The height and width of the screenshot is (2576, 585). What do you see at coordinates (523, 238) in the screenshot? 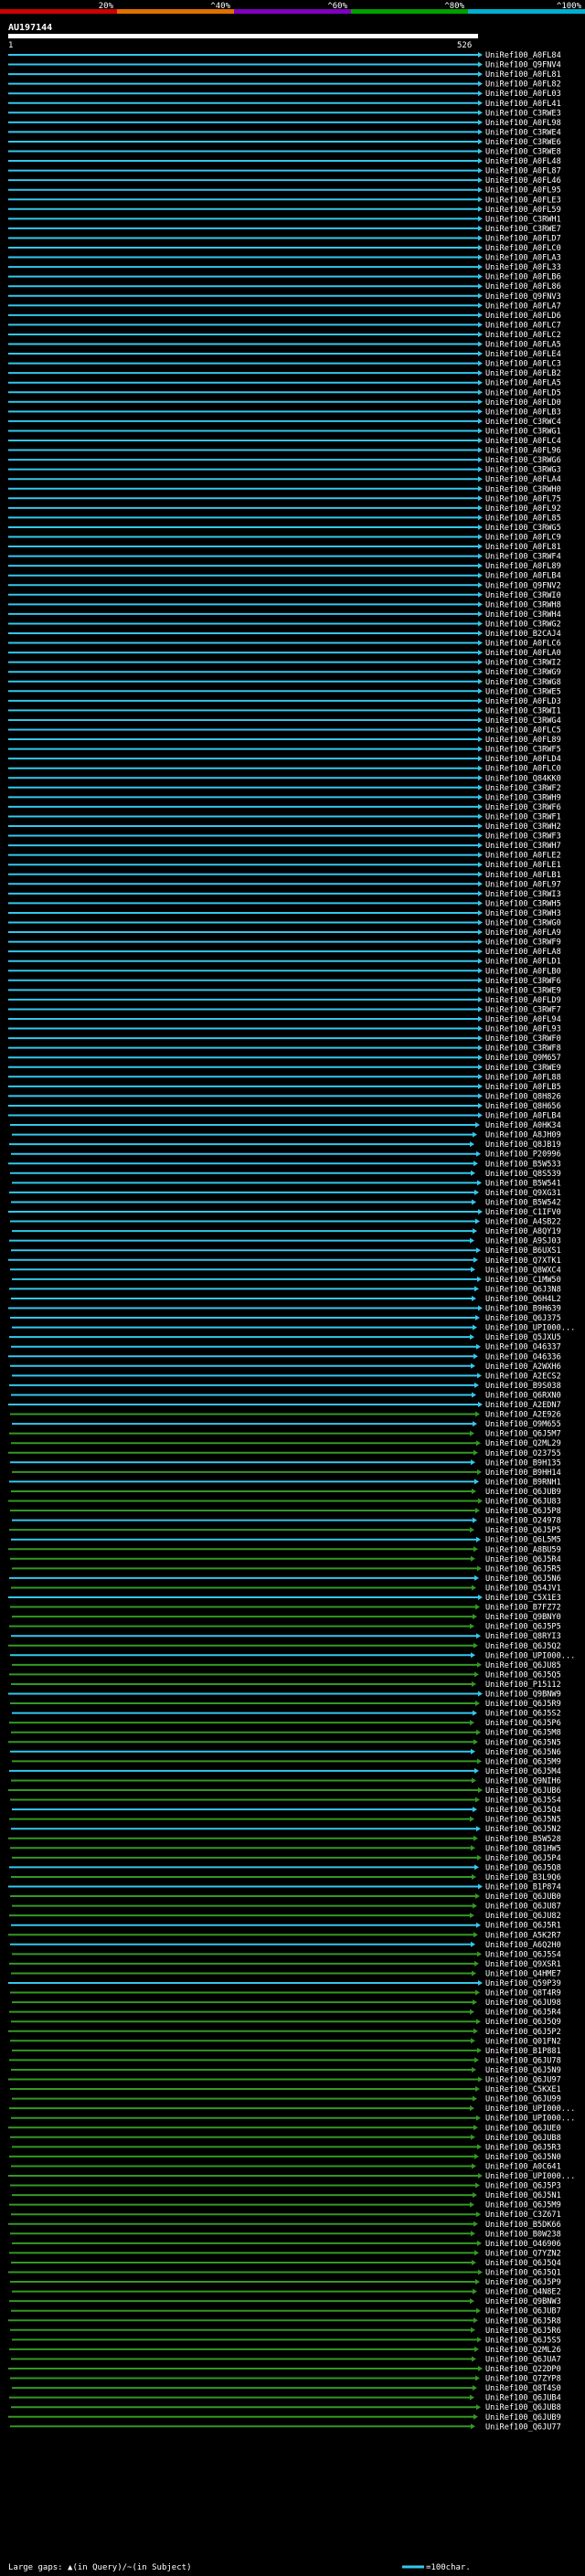
I see `hit-label: UniRef100_A0FLD7` at bounding box center [523, 238].